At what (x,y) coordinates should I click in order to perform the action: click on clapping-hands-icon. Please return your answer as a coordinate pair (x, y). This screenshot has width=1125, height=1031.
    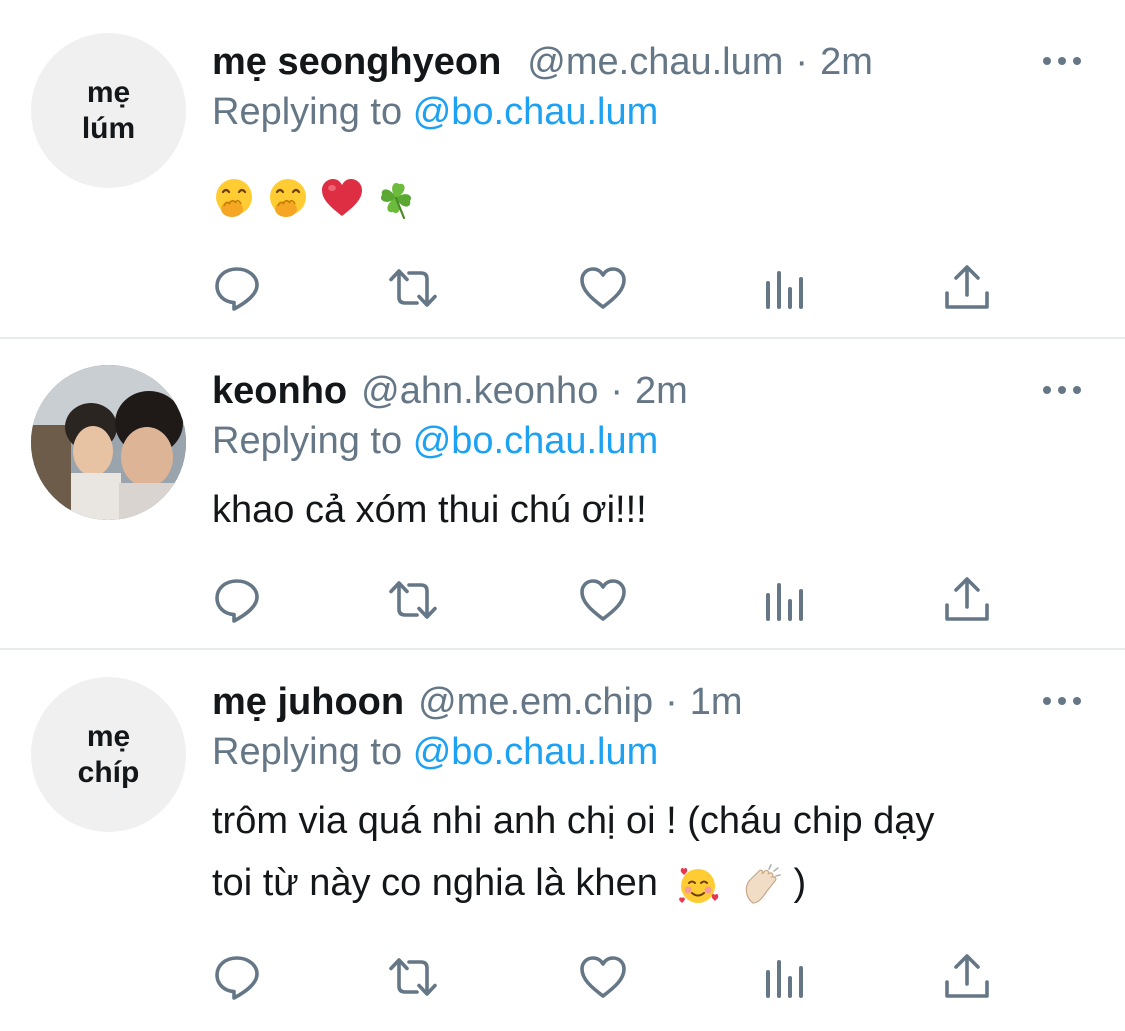
    Looking at the image, I should click on (761, 885).